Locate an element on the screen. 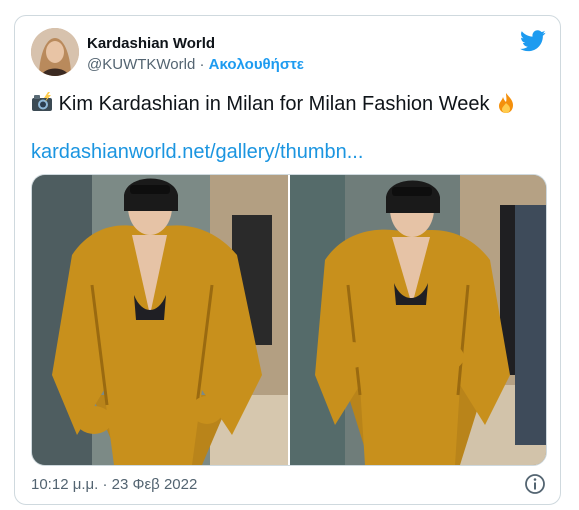 This screenshot has width=579, height=510. camera-with-flash-icon is located at coordinates (42, 101).